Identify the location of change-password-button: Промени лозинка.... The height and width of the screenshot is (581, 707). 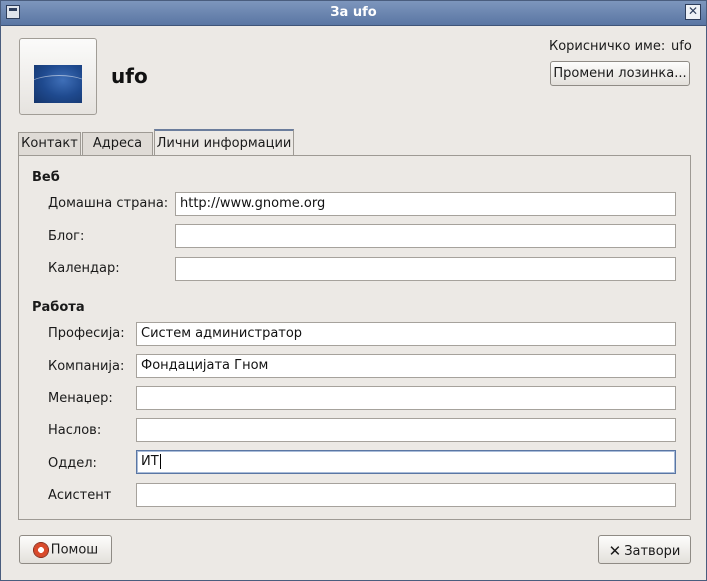
(620, 73).